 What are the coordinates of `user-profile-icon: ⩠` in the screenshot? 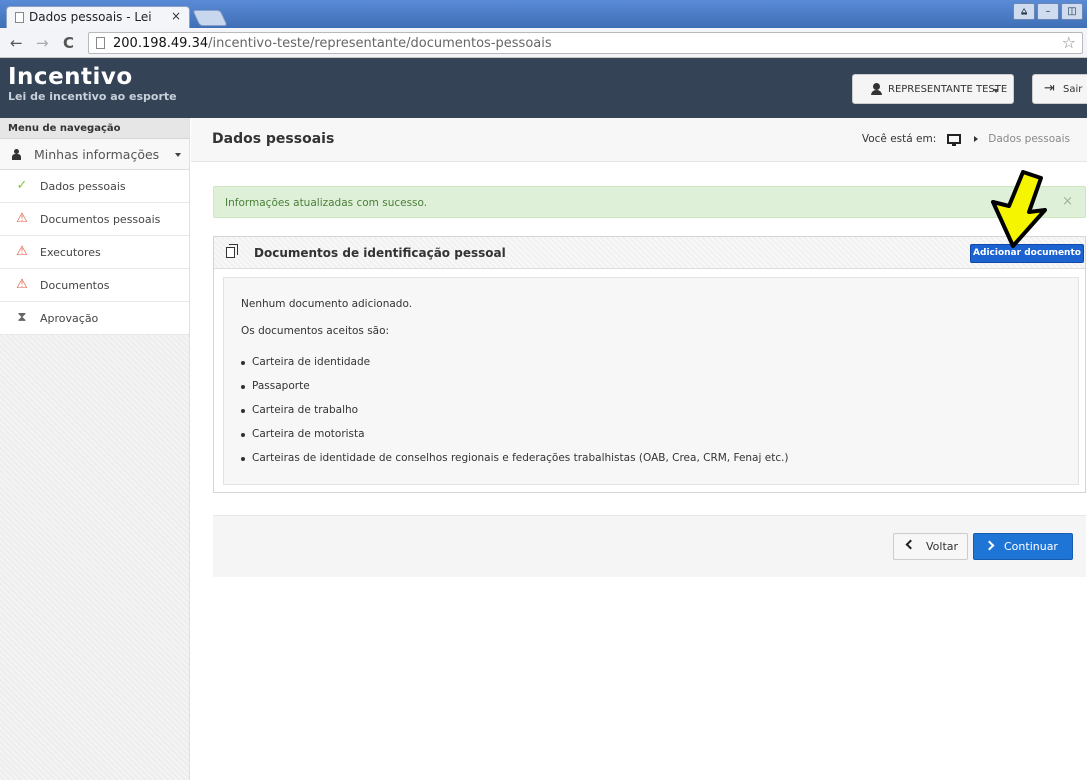 It's located at (1024, 11).